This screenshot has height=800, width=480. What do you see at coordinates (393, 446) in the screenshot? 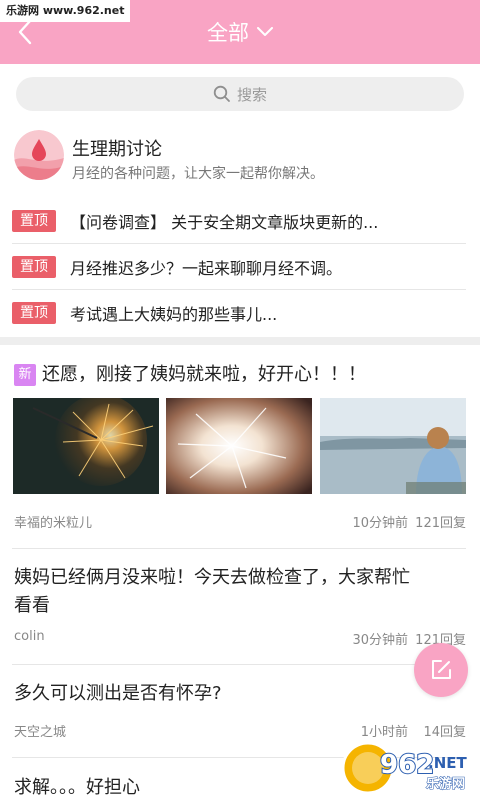
I see `post-image-girl-lake` at bounding box center [393, 446].